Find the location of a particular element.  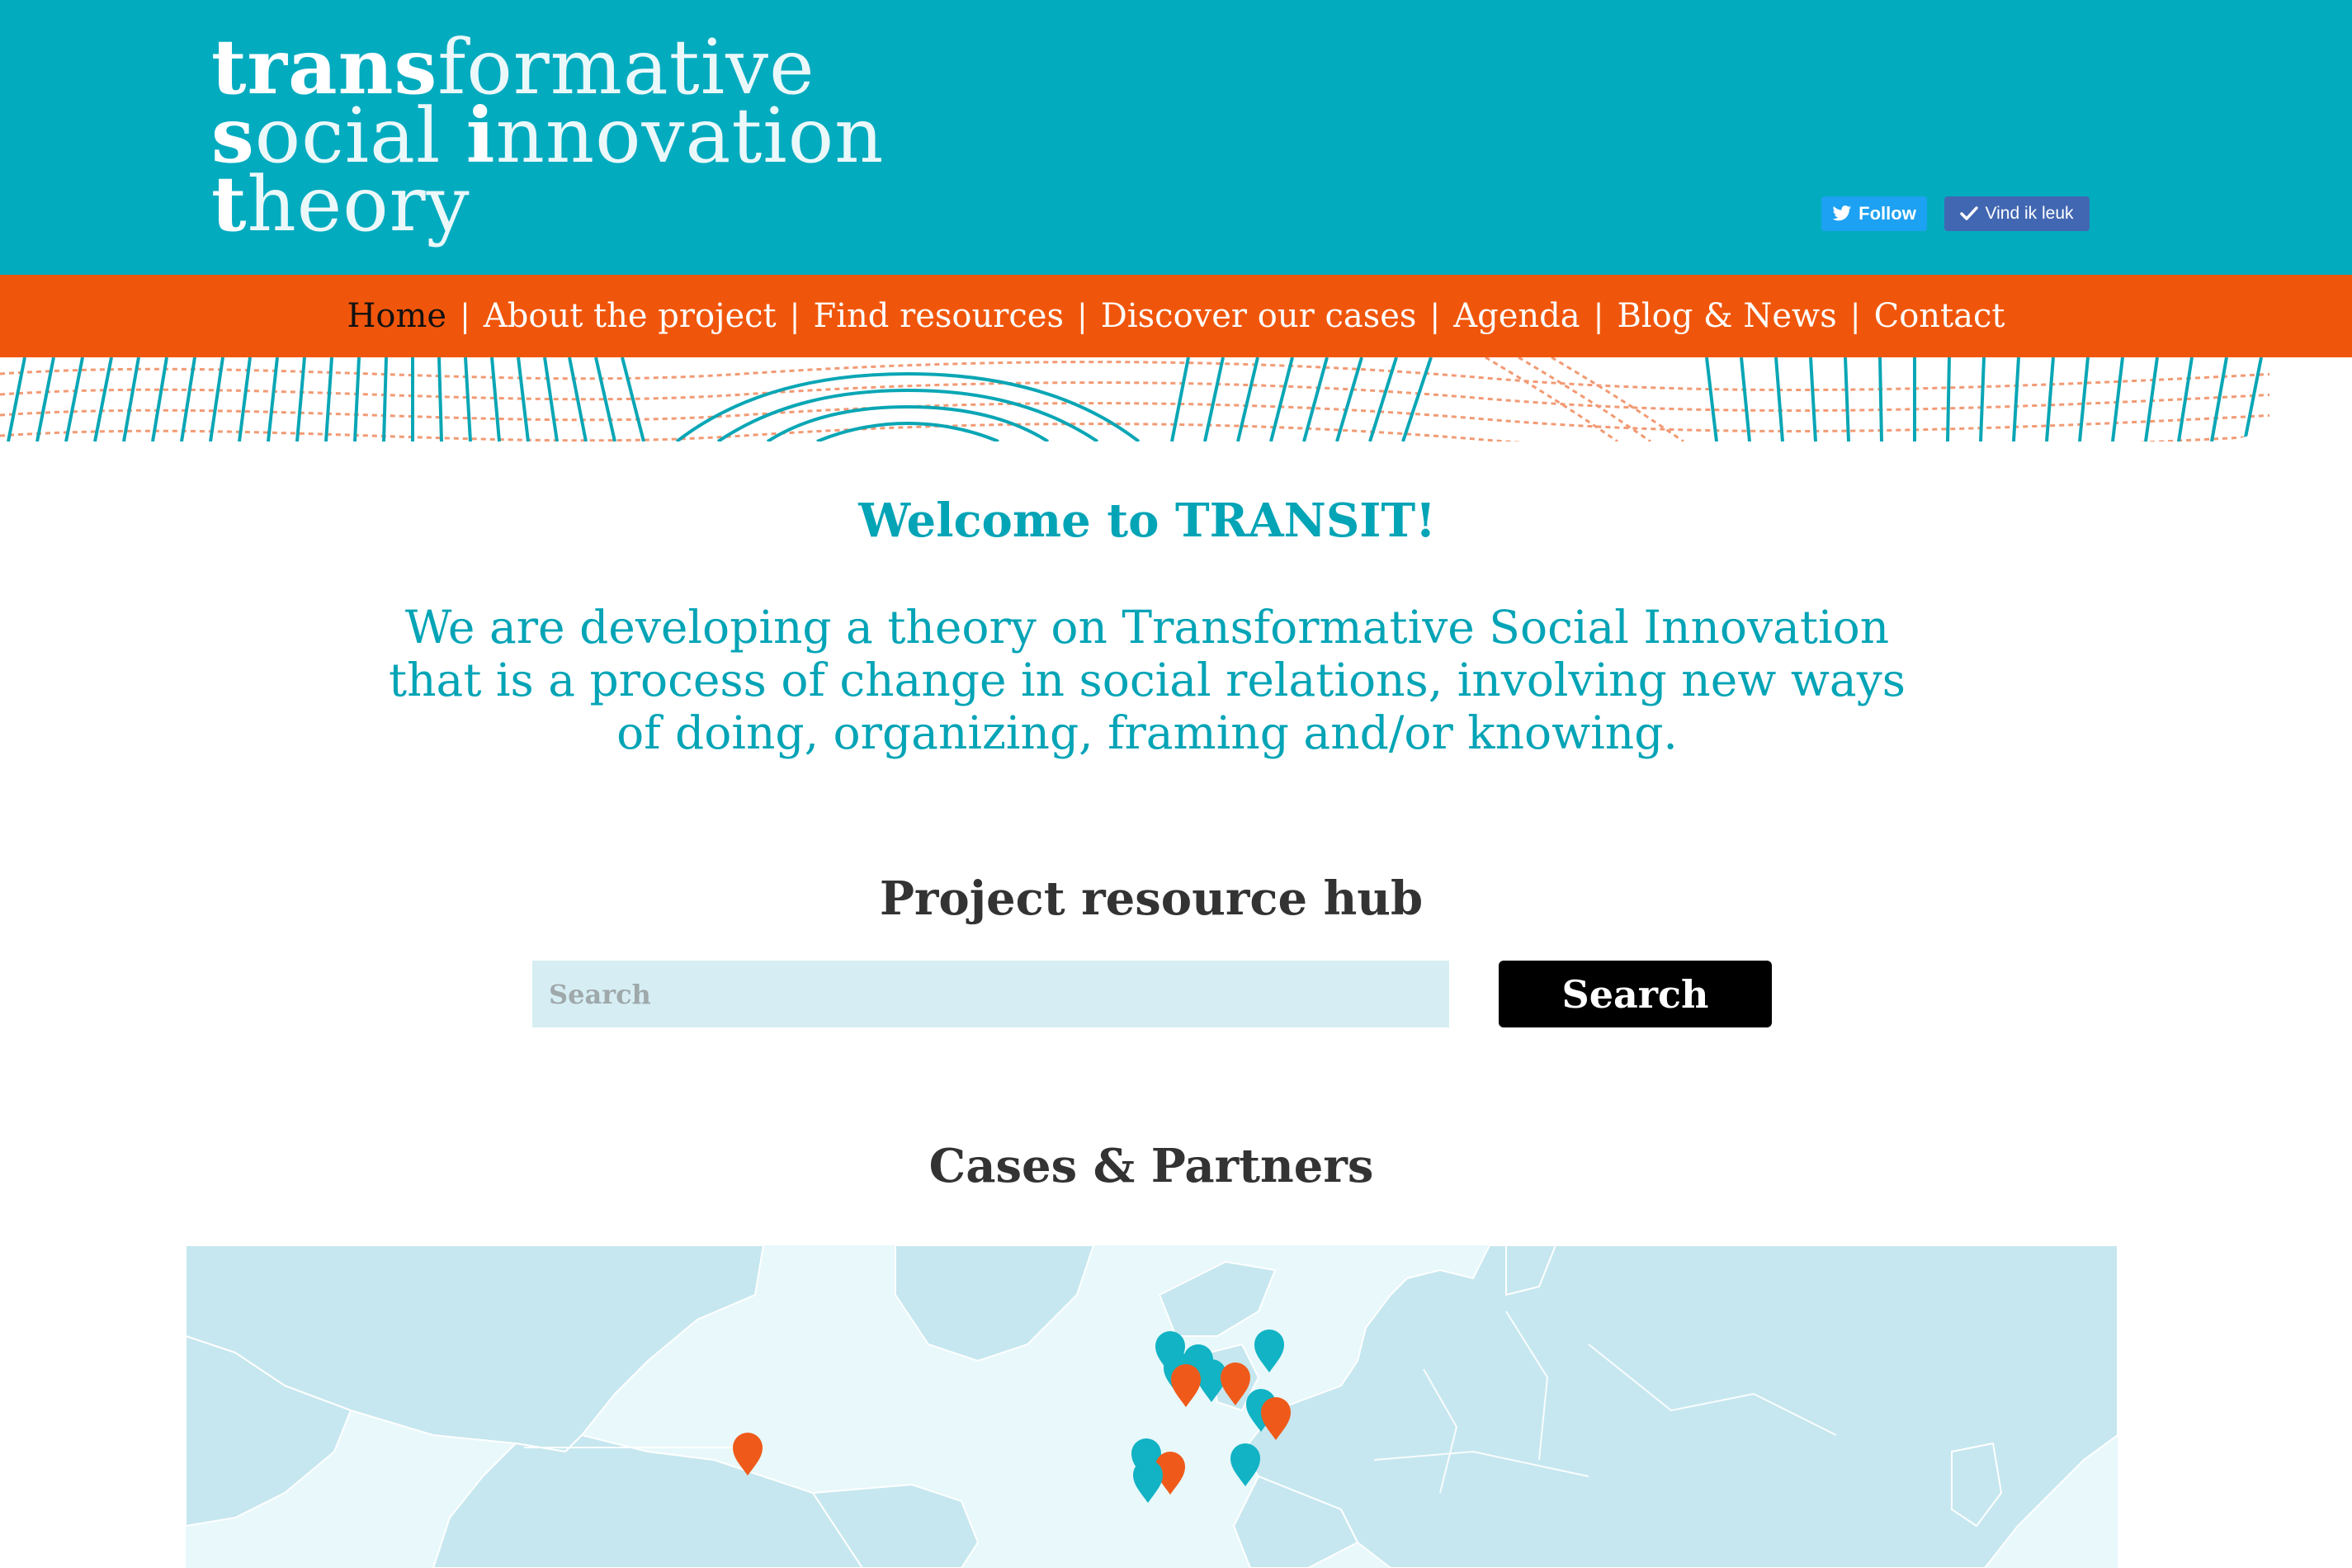

welcome-title: Welcome to TRANSIT! is located at coordinates (1147, 521).